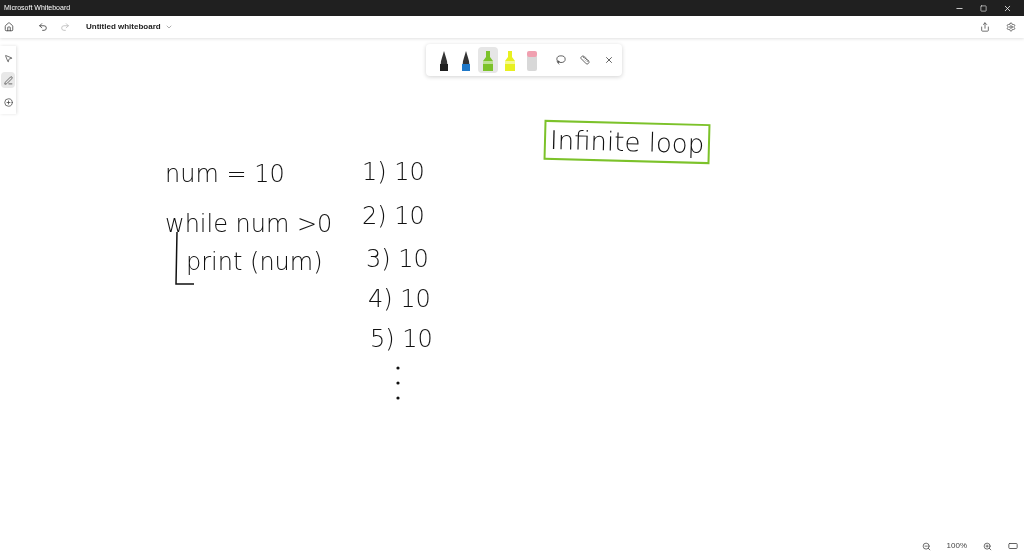 Image resolution: width=1024 pixels, height=554 pixels. What do you see at coordinates (129, 27) in the screenshot?
I see `board-title-button: Untitled whiteboard` at bounding box center [129, 27].